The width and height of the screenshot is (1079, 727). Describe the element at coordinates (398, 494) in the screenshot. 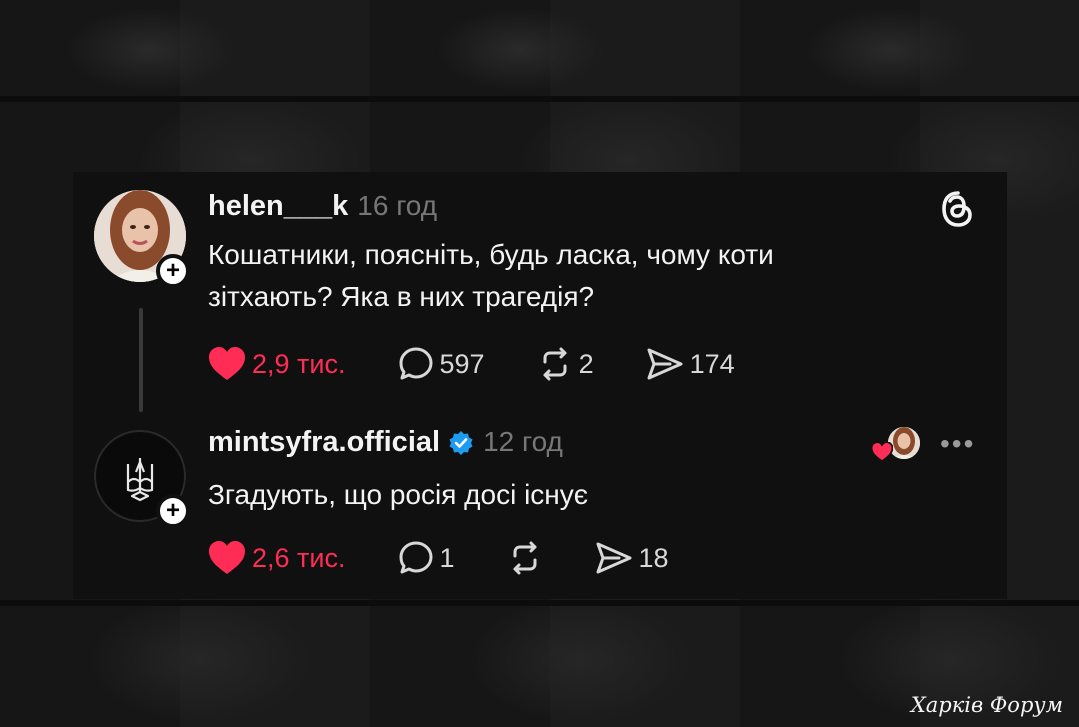

I see `post-text-line: Згадують, що росія досі існує` at that location.